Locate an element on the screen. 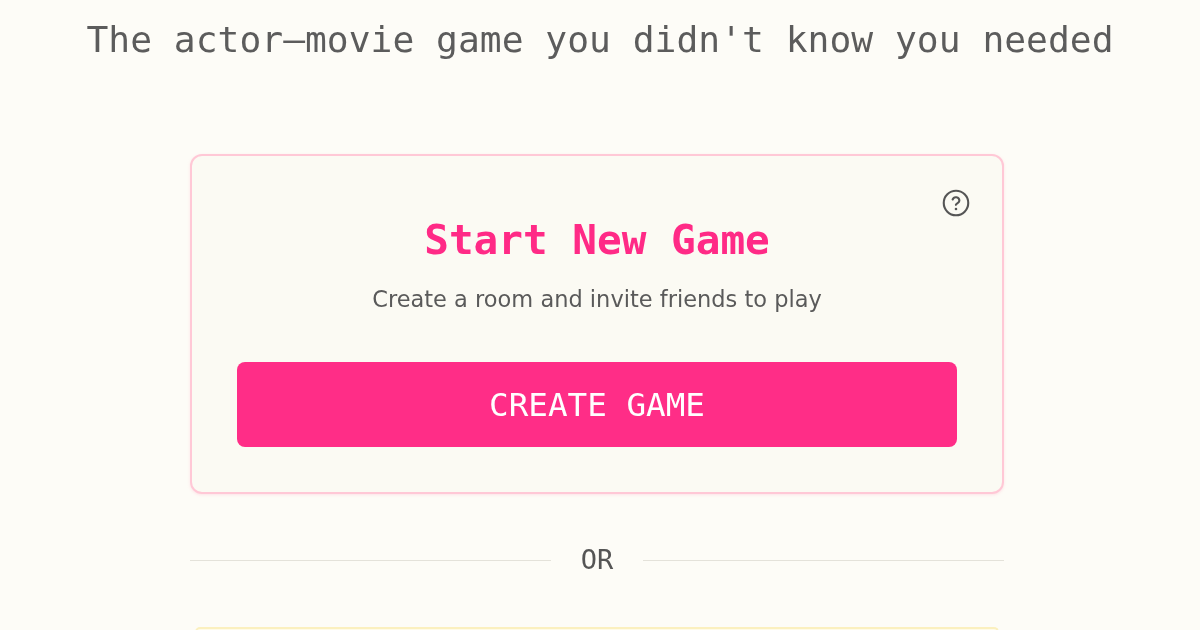 Image resolution: width=1200 pixels, height=630 pixels. create-game-button: CREATE GAME is located at coordinates (597, 404).